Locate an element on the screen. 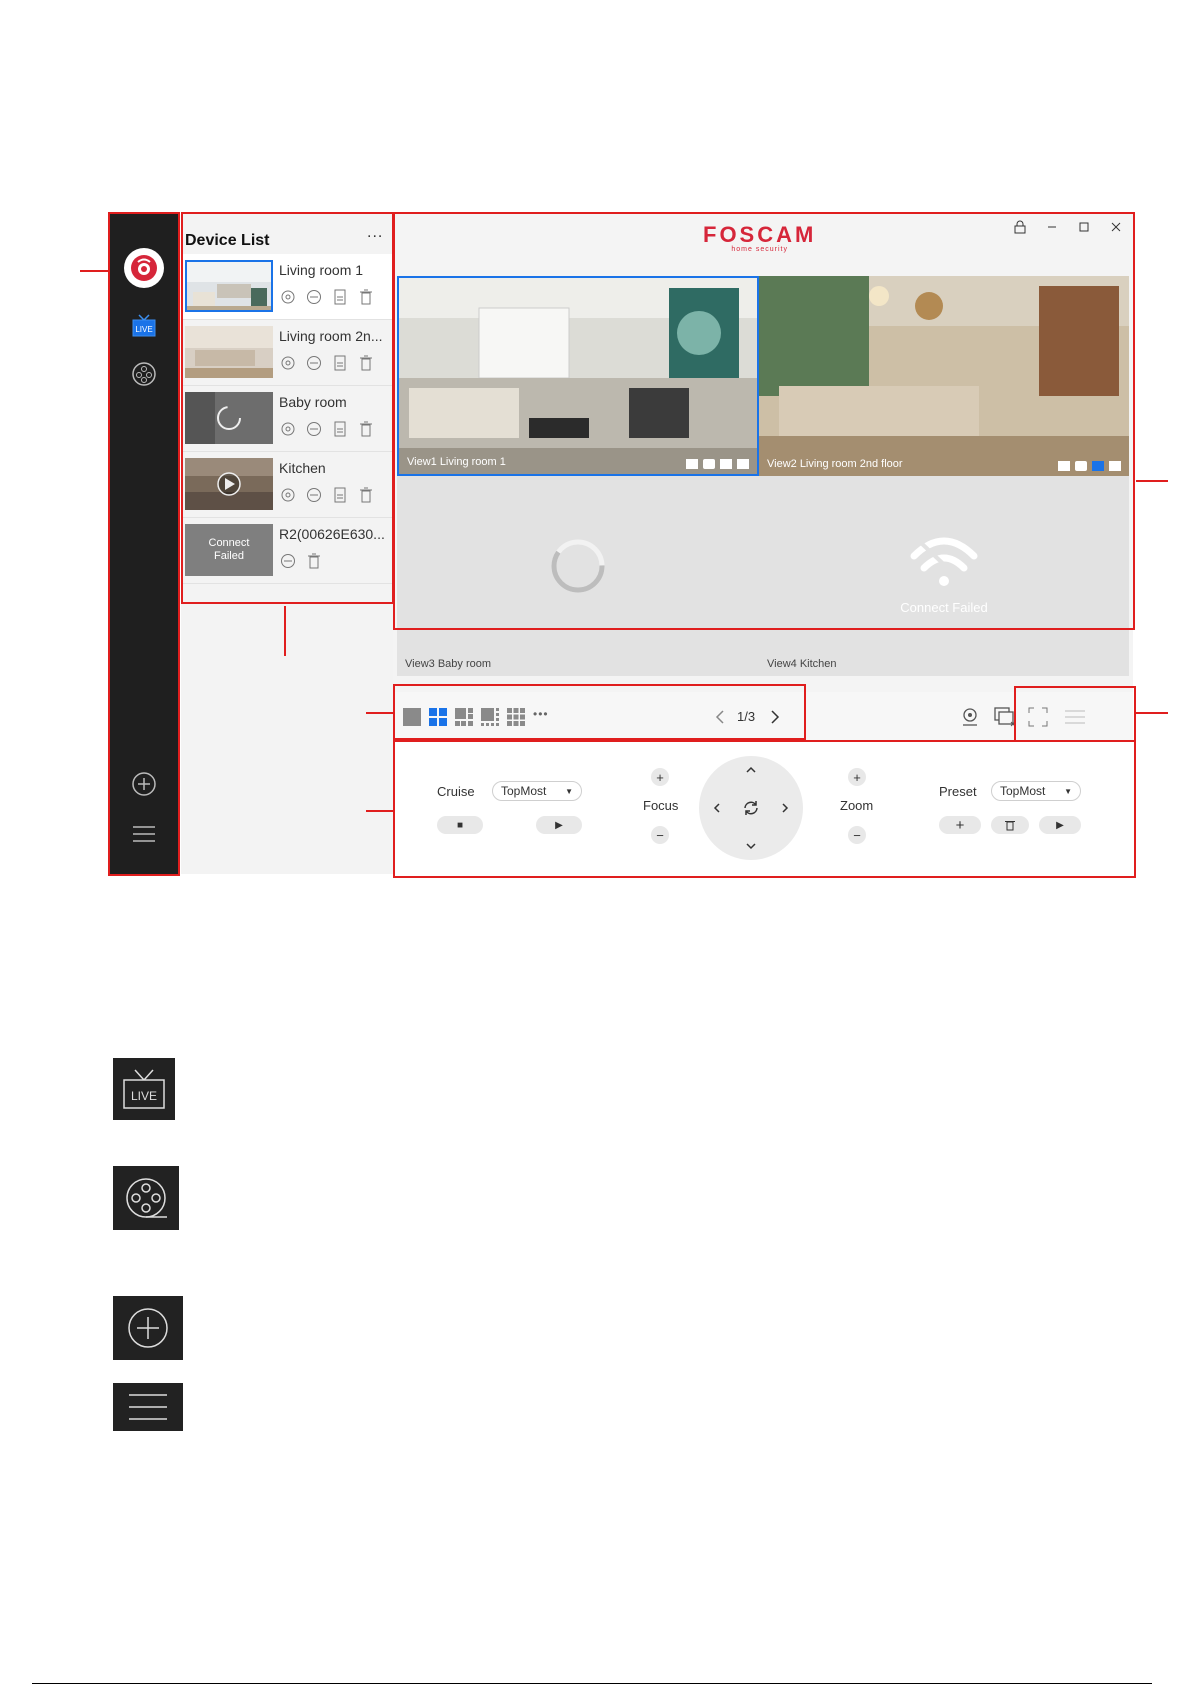 This screenshot has width=1192, height=1685. pan-left-icon is located at coordinates (717, 808).